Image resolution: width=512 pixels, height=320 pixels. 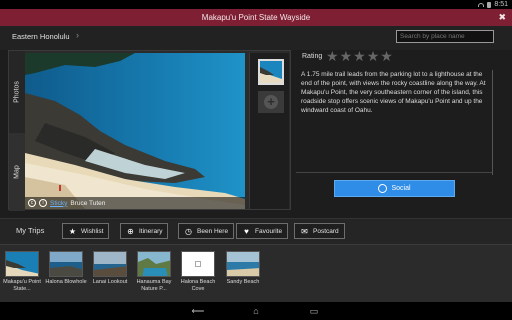 I want to click on itinerary-label: Itinerary, so click(x=151, y=231).